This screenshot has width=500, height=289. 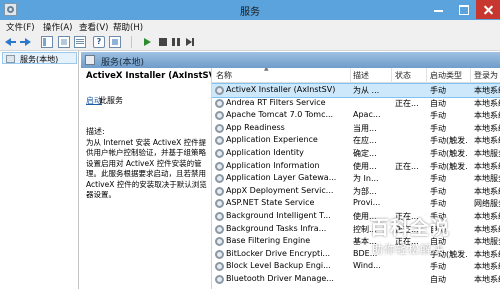 What do you see at coordinates (111, 100) in the screenshot?
I see `start-service-link-tail: 此服务` at bounding box center [111, 100].